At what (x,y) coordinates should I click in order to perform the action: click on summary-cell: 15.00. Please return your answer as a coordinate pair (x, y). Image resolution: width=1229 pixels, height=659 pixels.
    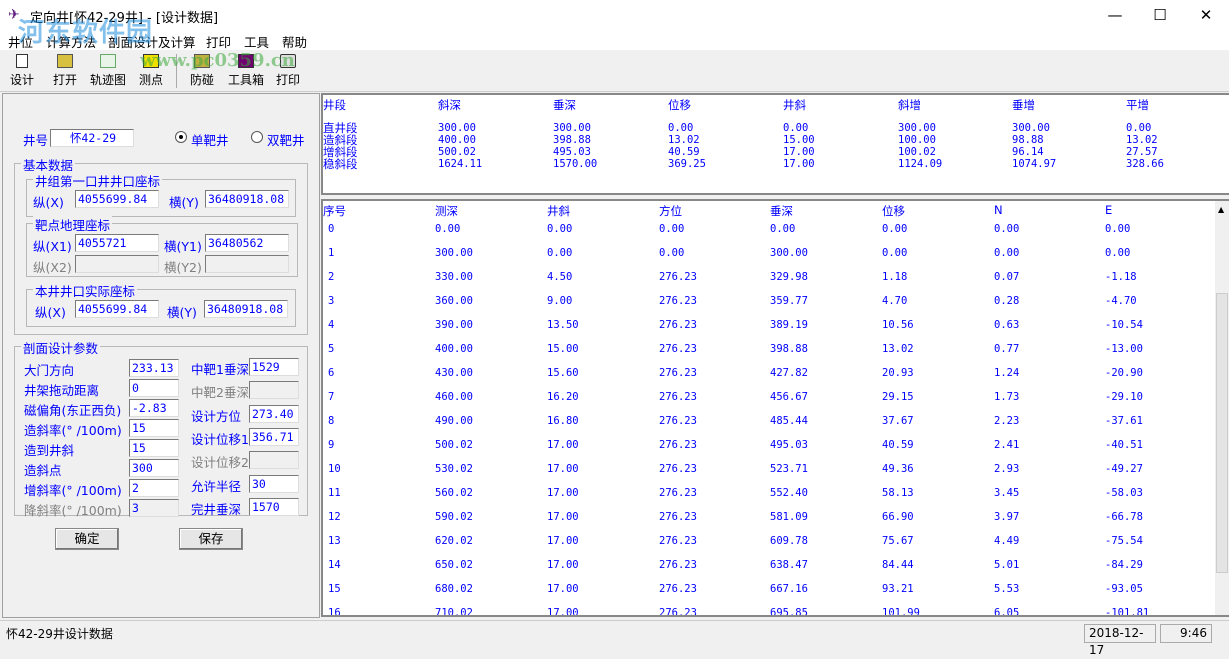
    Looking at the image, I should click on (799, 140).